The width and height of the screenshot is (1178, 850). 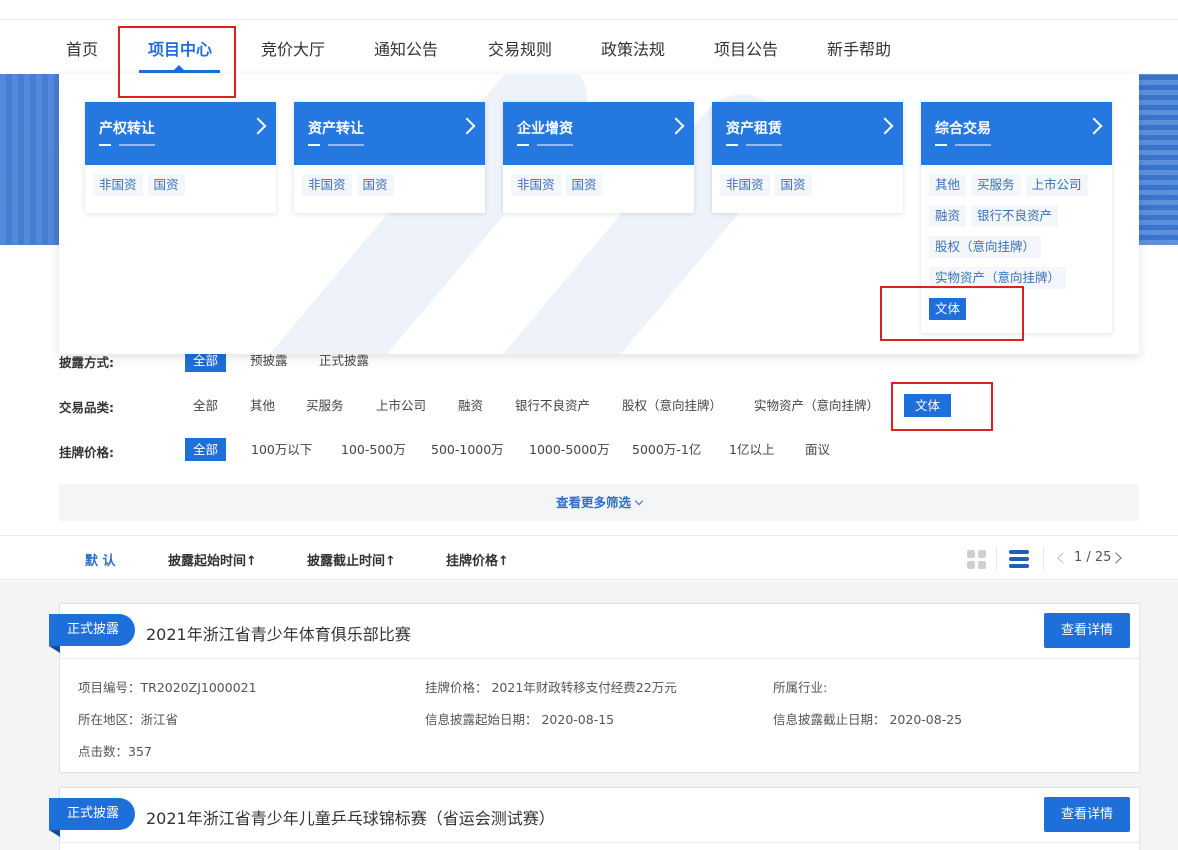 What do you see at coordinates (336, 129) in the screenshot?
I see `card-title: 资产转让` at bounding box center [336, 129].